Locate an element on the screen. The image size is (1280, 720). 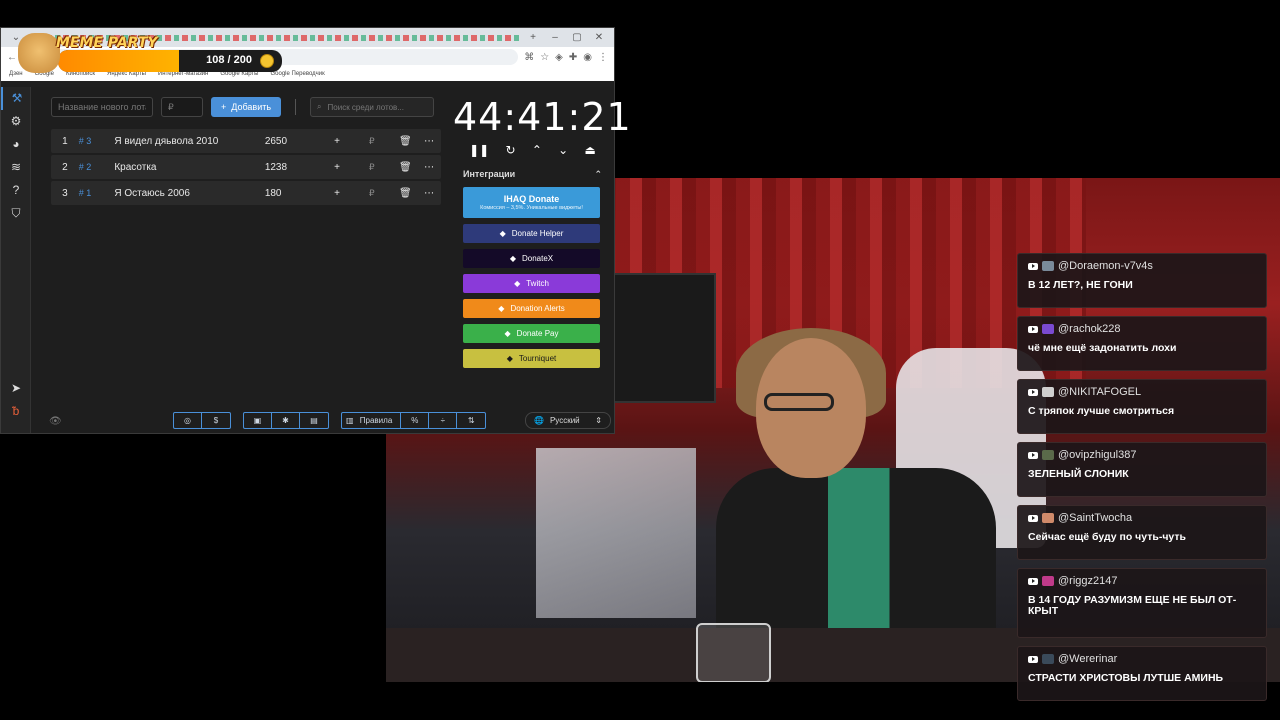
chevron-up-icon: ⌃ is located at coordinates (537, 150).